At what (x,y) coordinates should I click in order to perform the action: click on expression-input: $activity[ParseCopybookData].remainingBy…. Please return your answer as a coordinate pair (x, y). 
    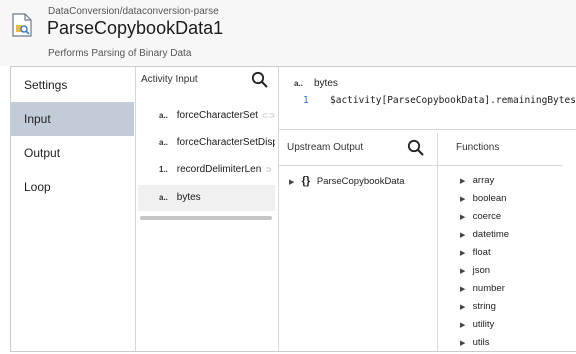
    Looking at the image, I should click on (453, 100).